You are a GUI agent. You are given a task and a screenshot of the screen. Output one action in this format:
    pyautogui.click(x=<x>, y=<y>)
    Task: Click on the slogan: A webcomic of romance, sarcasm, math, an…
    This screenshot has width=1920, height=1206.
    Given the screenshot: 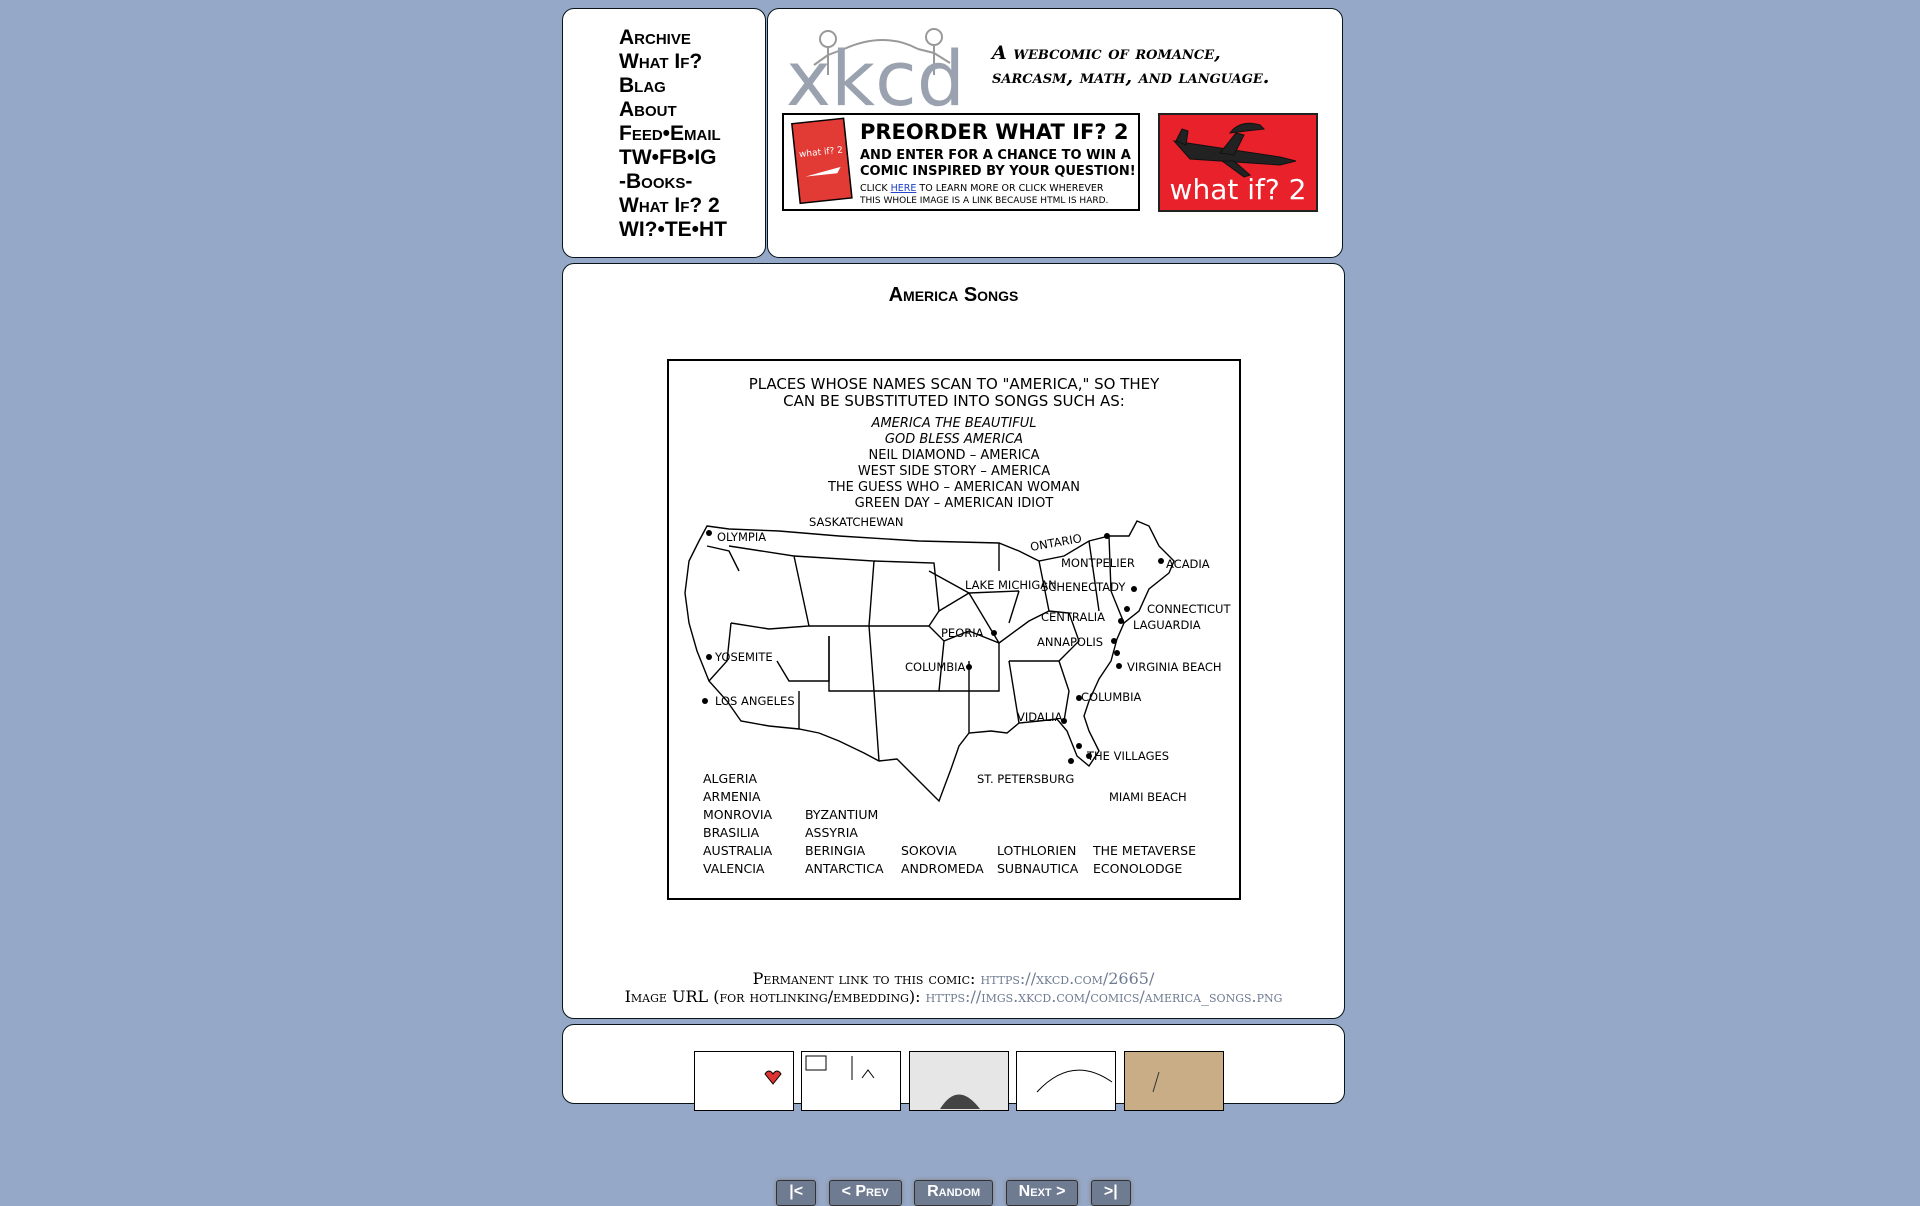 What is the action you would take?
    pyautogui.click(x=1130, y=65)
    